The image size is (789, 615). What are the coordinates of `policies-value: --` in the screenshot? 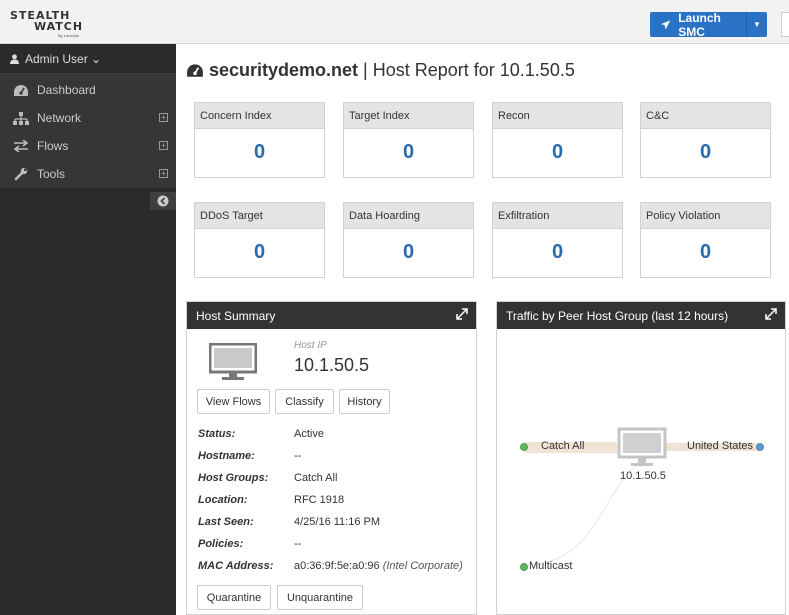 It's located at (298, 544).